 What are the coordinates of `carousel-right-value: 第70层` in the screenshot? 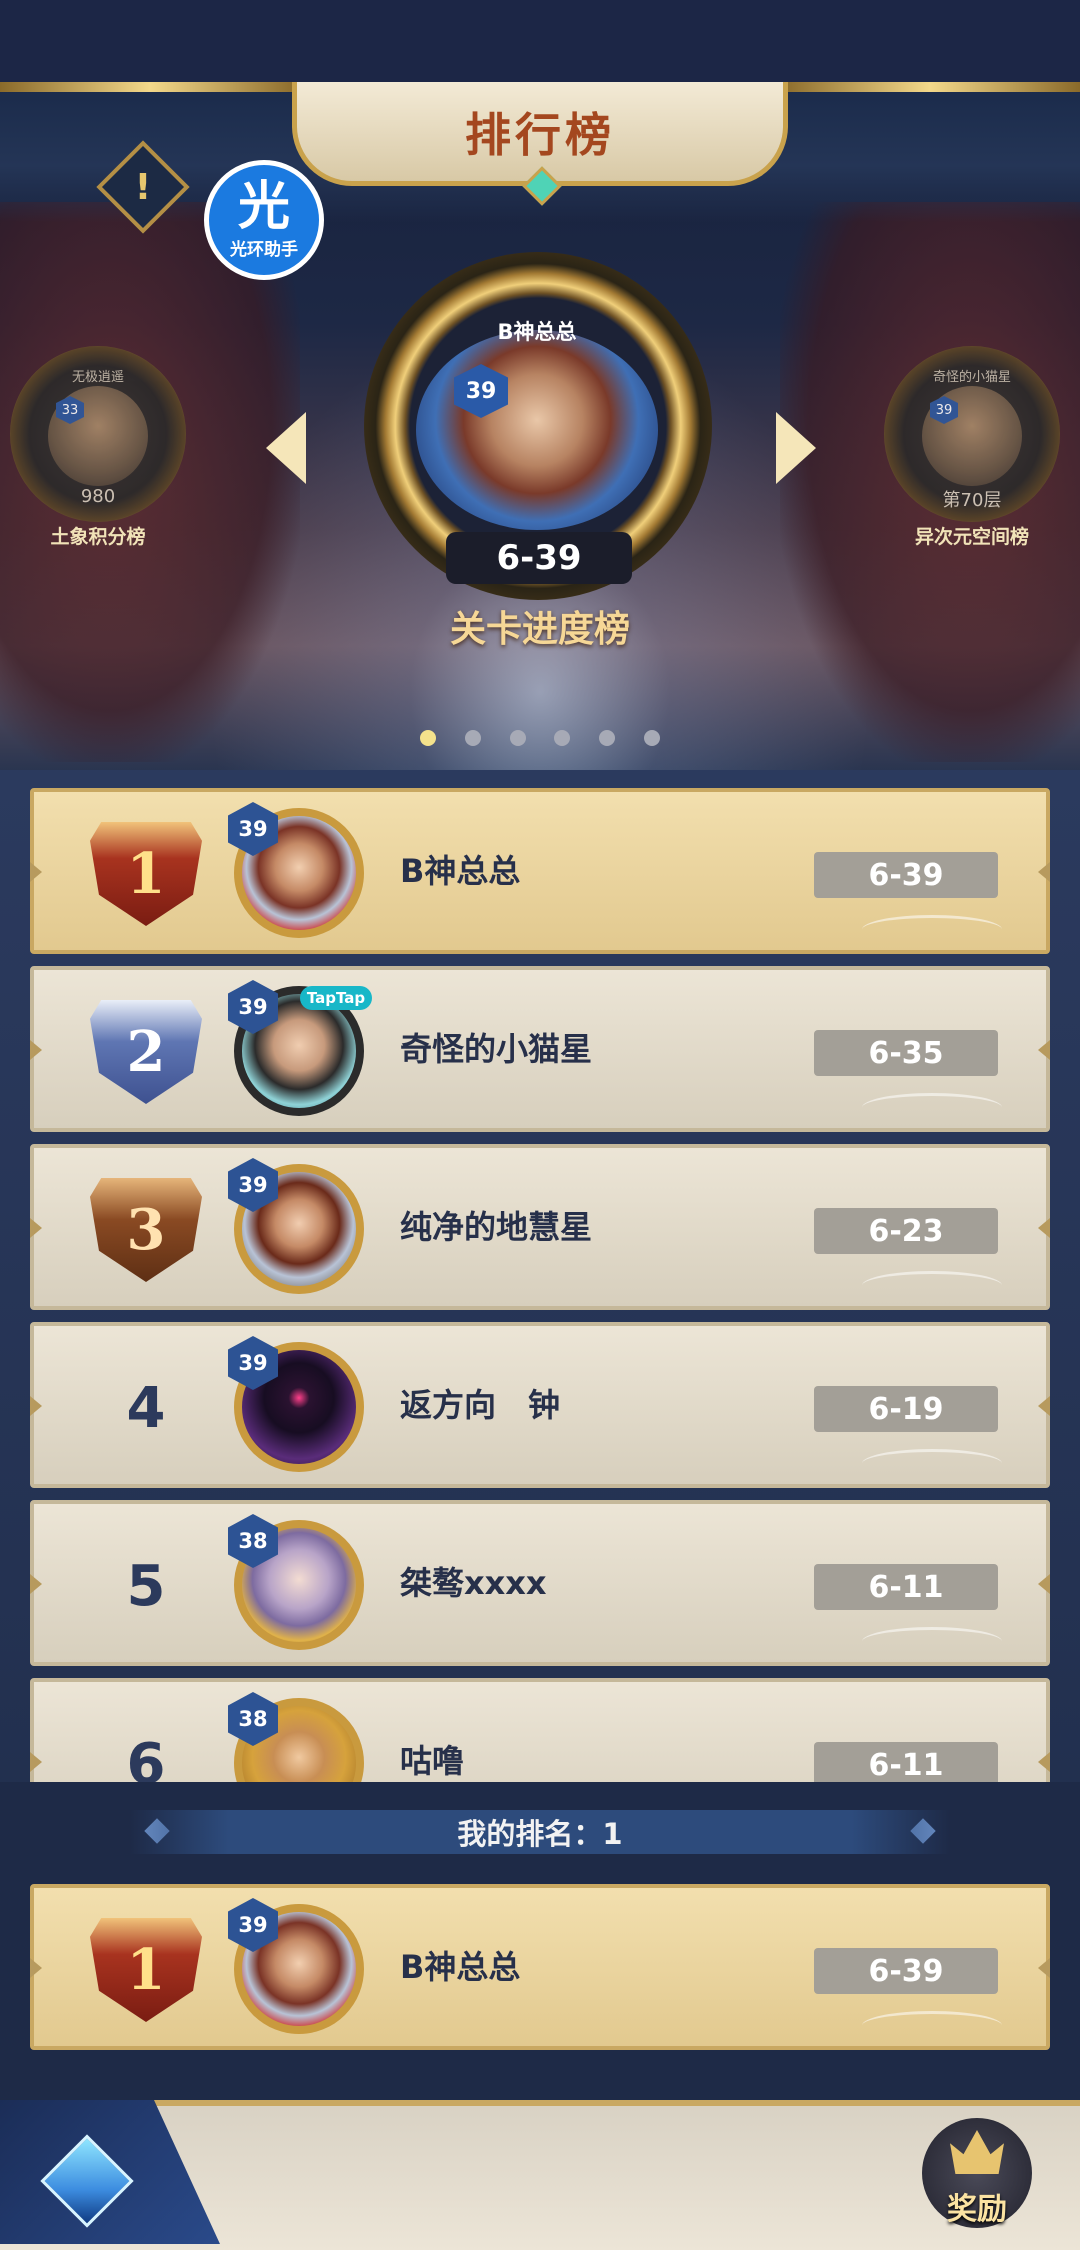 It's located at (972, 500).